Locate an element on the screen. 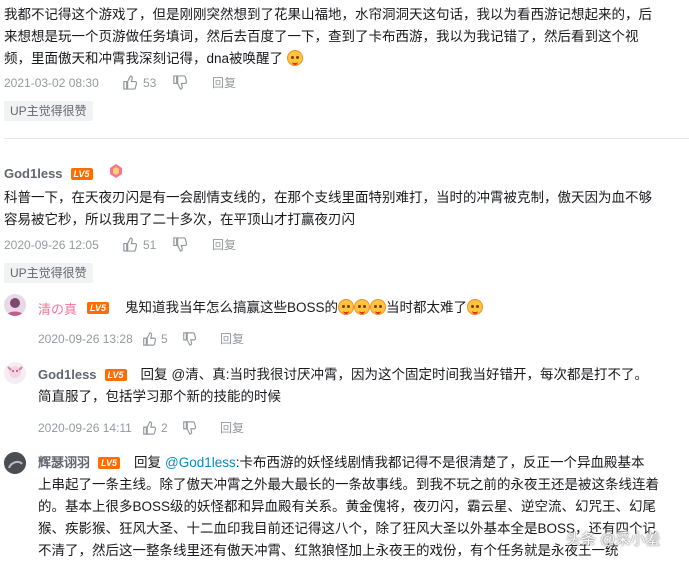  reply-text: 鬼知道我当年怎么搞赢这些BOSS的 当时都太难了 is located at coordinates (304, 308).